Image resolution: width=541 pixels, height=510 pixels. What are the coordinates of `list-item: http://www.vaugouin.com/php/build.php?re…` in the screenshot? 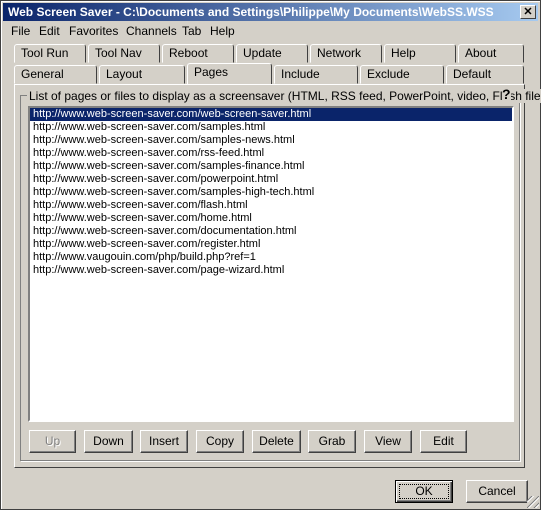 It's located at (271, 257).